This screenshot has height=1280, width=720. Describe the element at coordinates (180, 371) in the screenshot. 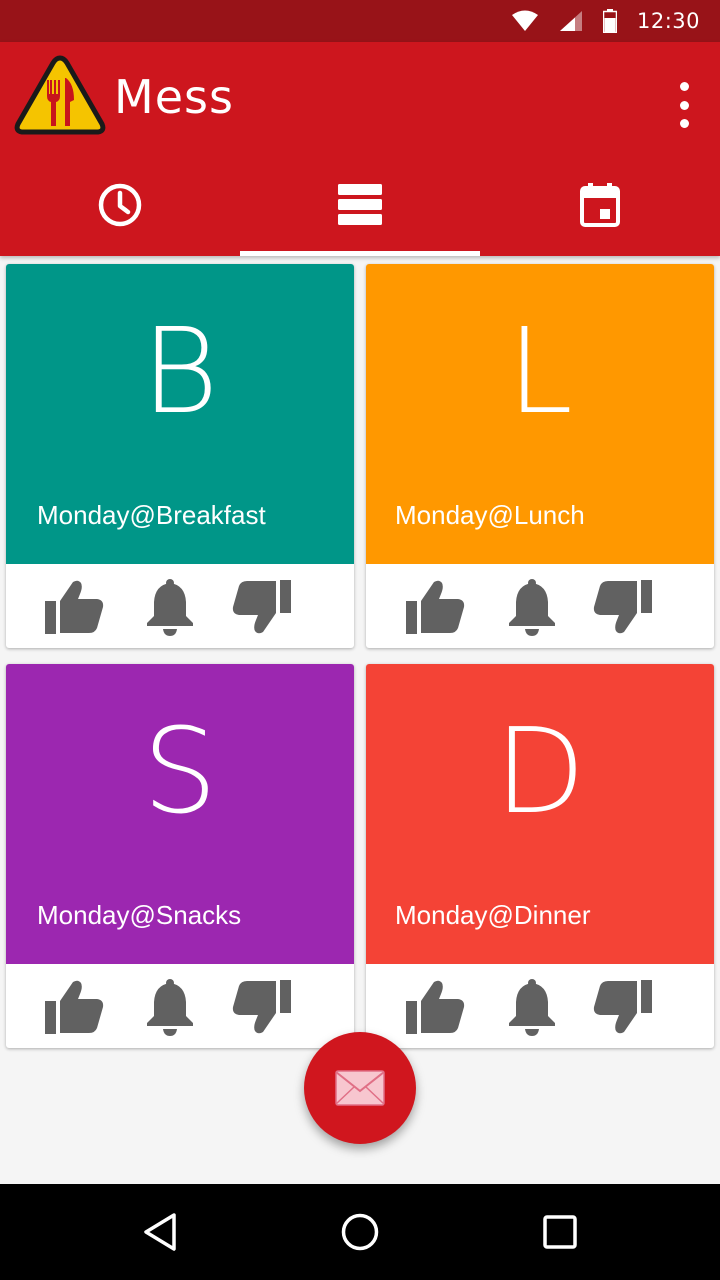

I see `meal-initial: B` at that location.